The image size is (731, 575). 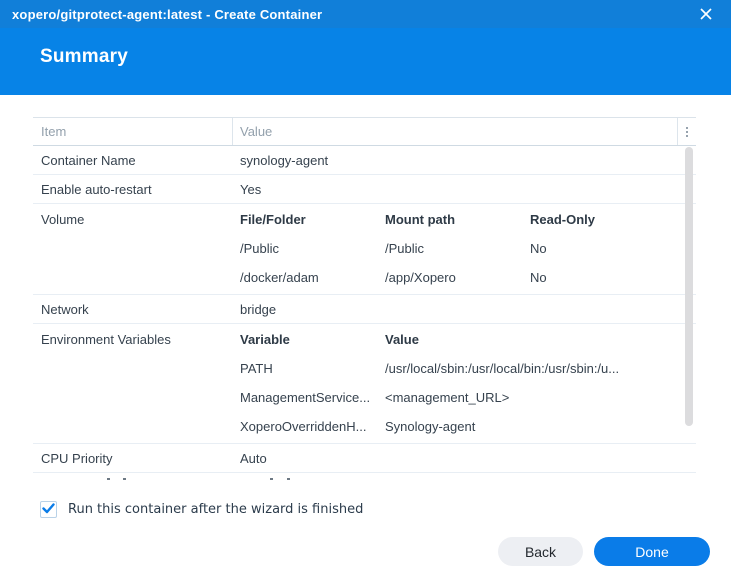 I want to click on volume-subtable-header: File/Folder Mount path Read-Only, so click(x=468, y=219).